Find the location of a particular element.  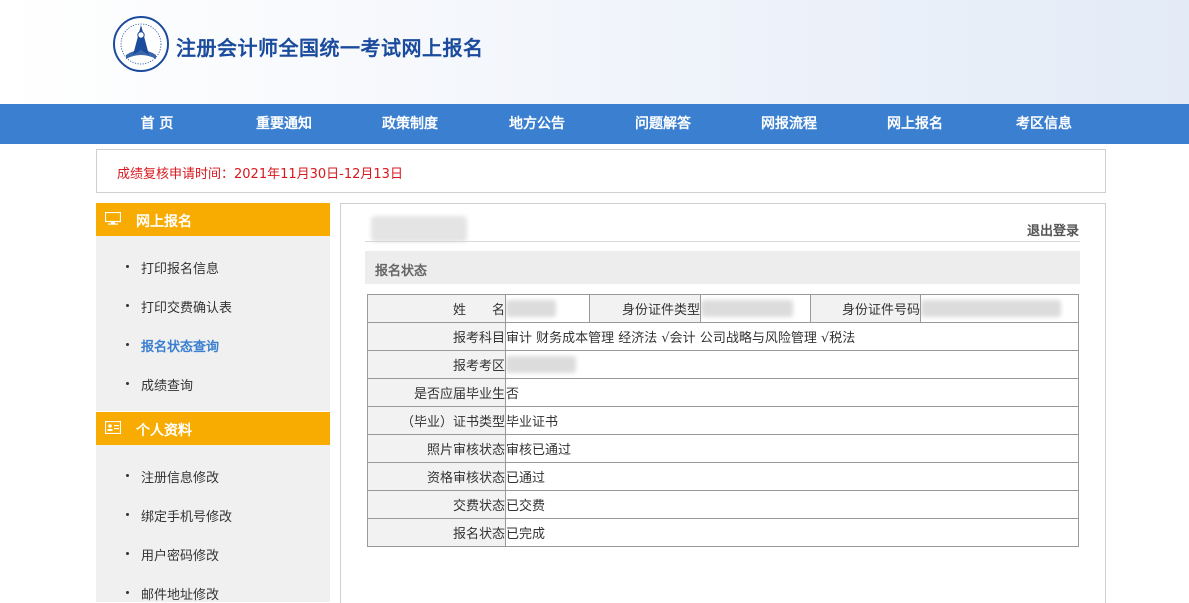

id-type-value is located at coordinates (755, 308).